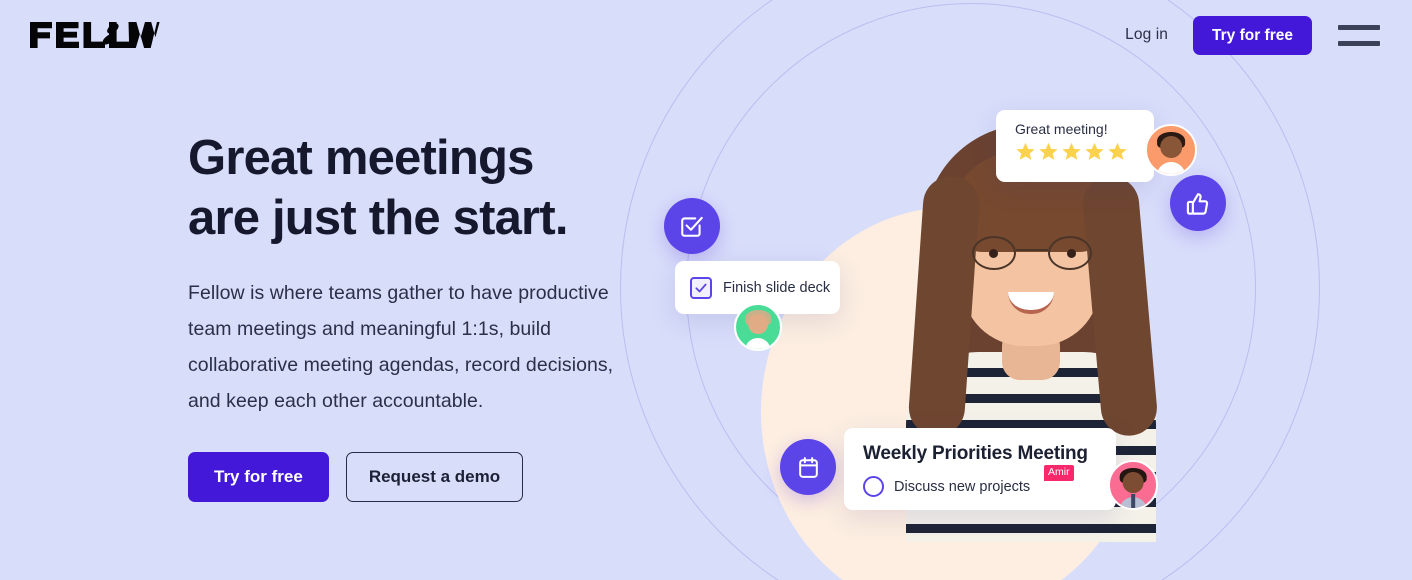 The image size is (1412, 580). I want to click on rating-text: Great meeting!, so click(1061, 129).